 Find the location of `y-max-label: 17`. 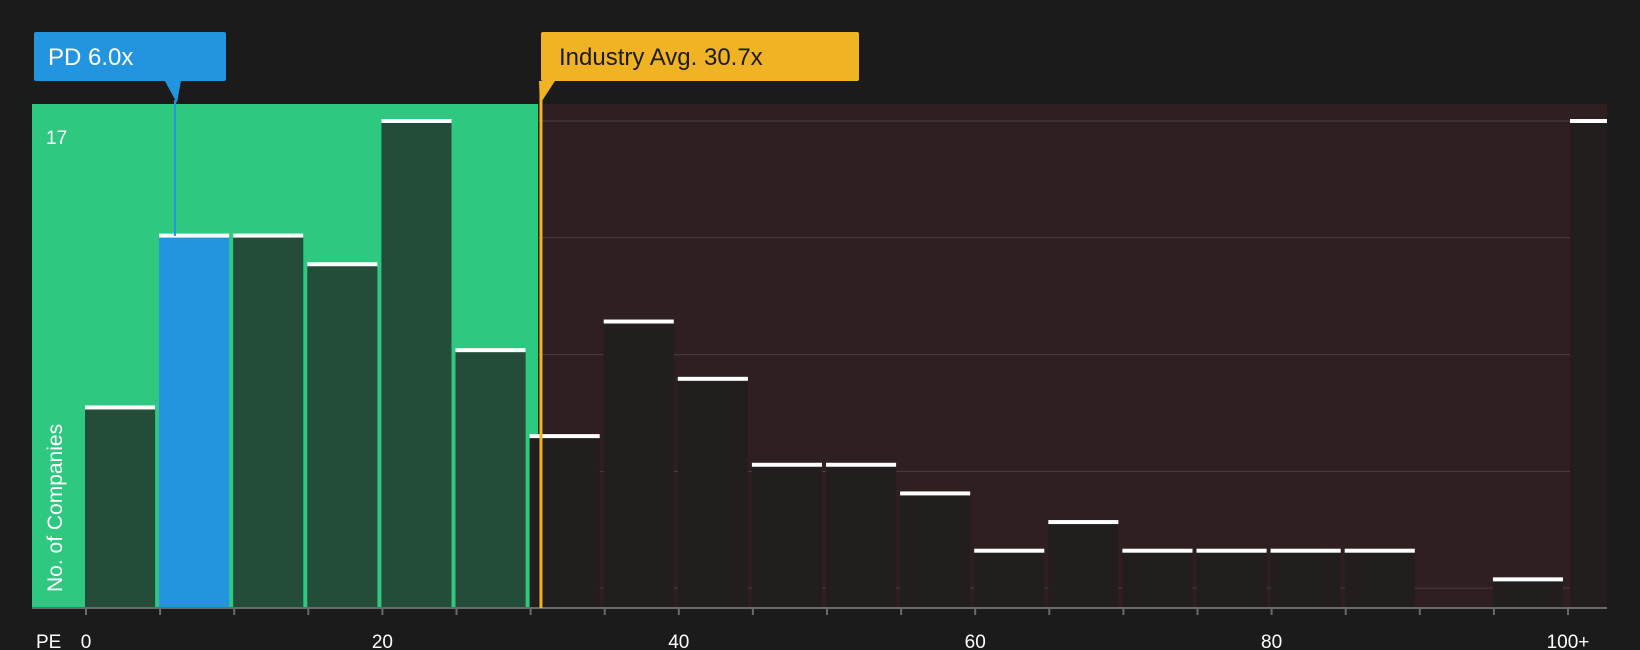

y-max-label: 17 is located at coordinates (56, 138).